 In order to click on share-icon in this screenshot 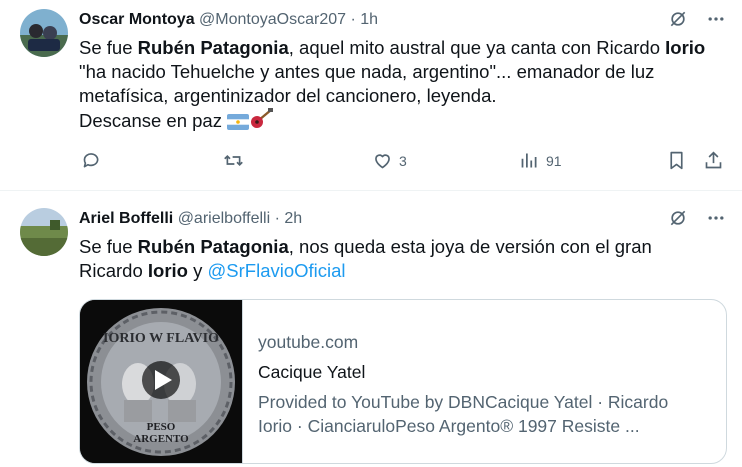, I will do `click(713, 160)`.